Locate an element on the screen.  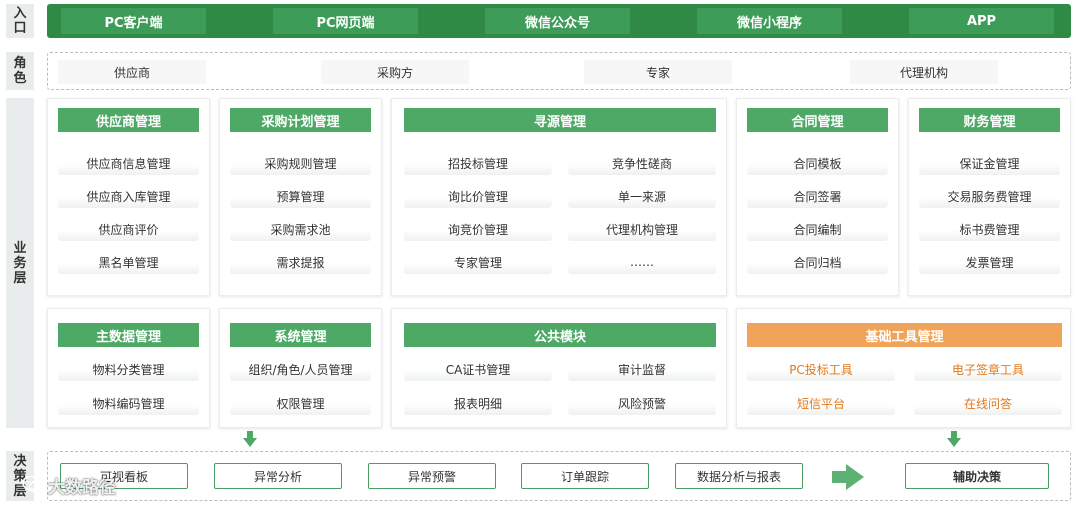
item-competitive-negotiation: 竞争性磋商 is located at coordinates (642, 163).